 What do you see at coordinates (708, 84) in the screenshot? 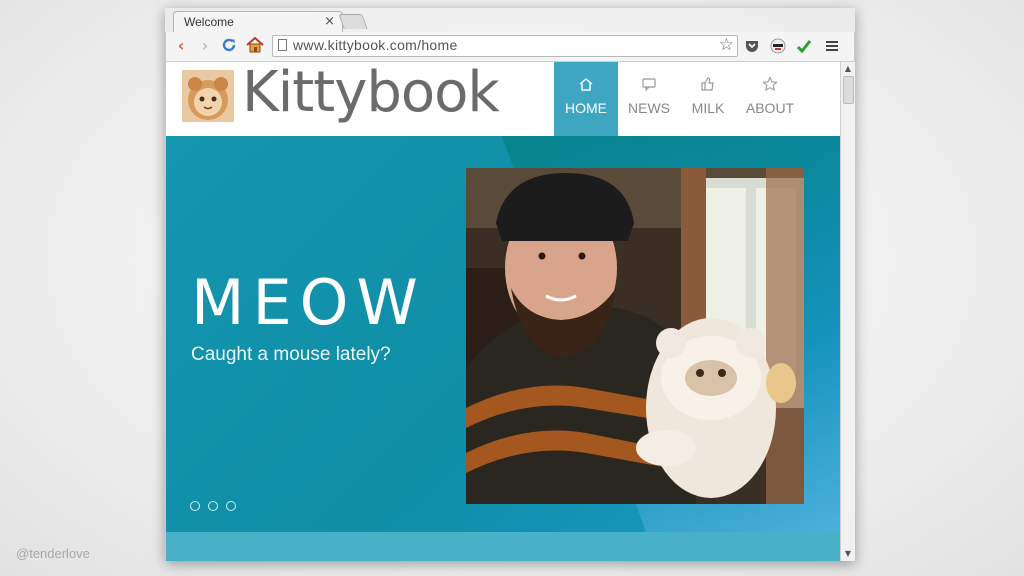
I see `thumbs-up-icon` at bounding box center [708, 84].